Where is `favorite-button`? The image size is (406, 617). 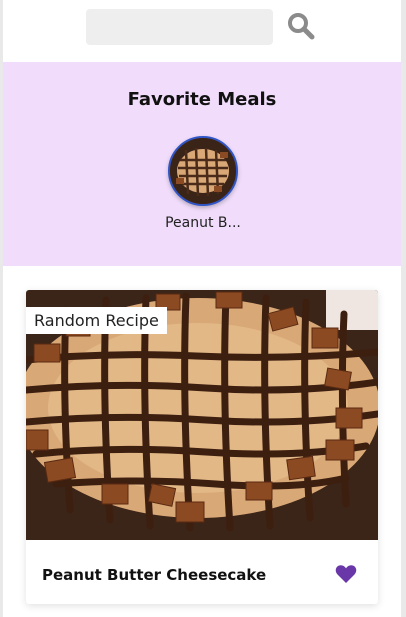 favorite-button is located at coordinates (346, 575).